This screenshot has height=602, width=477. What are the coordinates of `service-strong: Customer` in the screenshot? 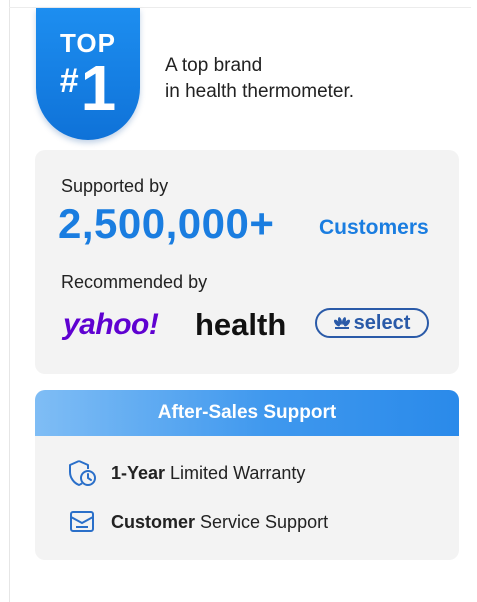 It's located at (153, 521).